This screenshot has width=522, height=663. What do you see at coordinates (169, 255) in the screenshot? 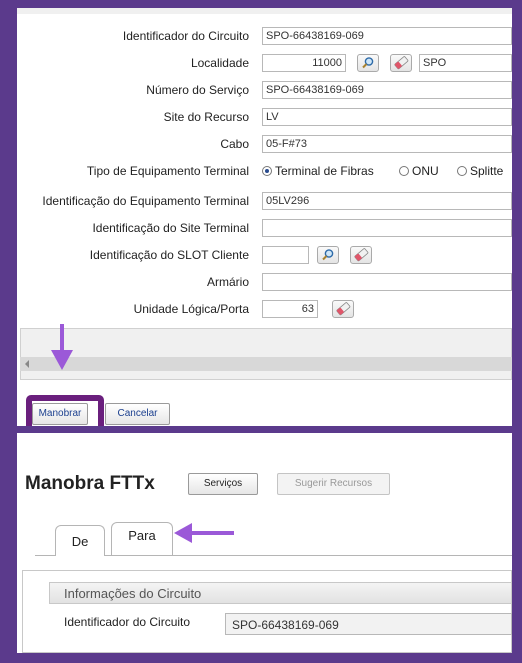
I see `label-identificacao-slot: Identificação do SLOT Cliente` at bounding box center [169, 255].